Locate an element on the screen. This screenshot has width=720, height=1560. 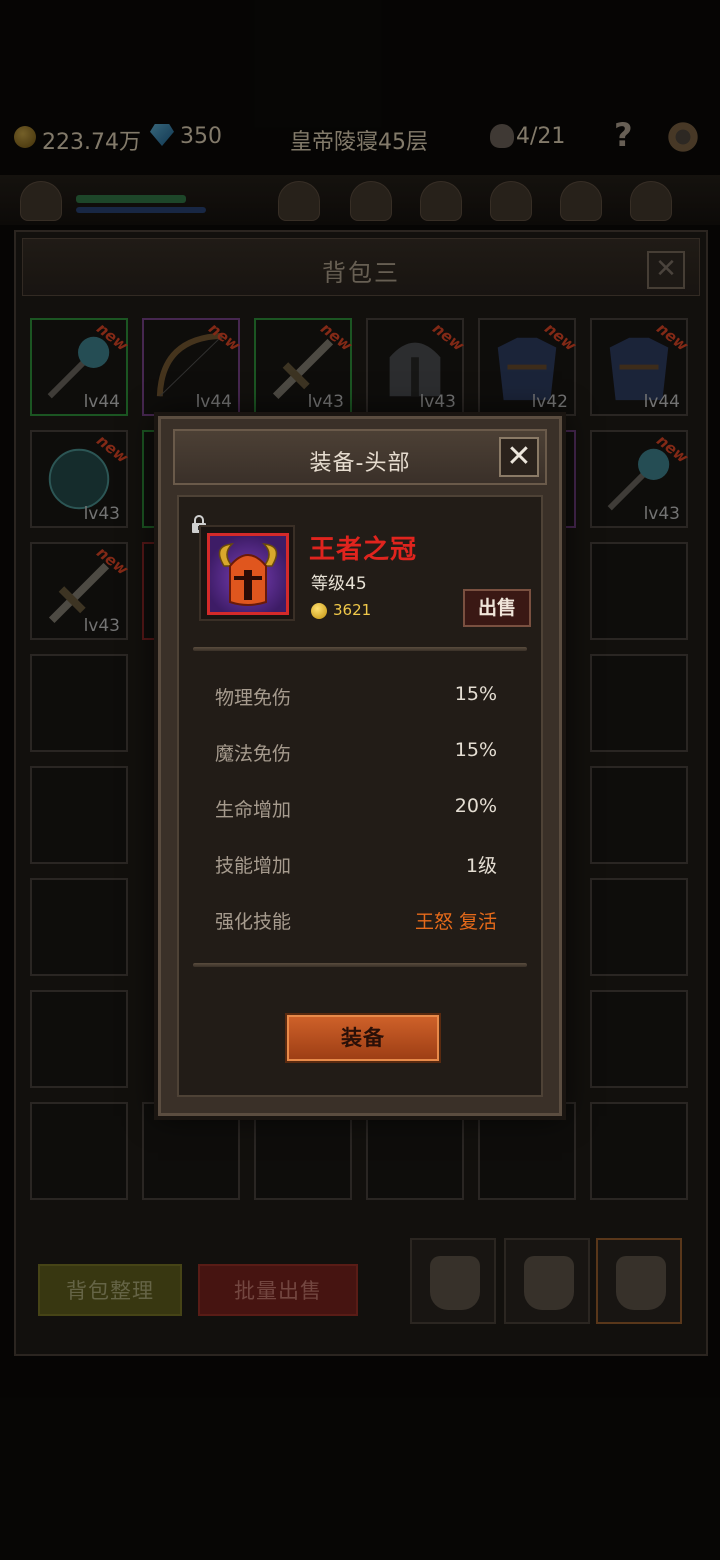
stat-label: 技能增加 is located at coordinates (253, 866).